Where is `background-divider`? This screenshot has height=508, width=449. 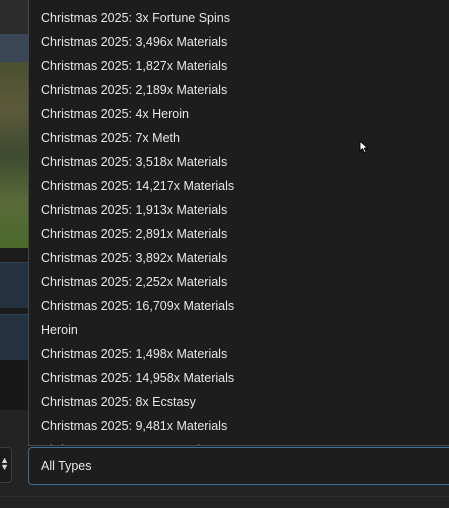
background-divider is located at coordinates (14, 255).